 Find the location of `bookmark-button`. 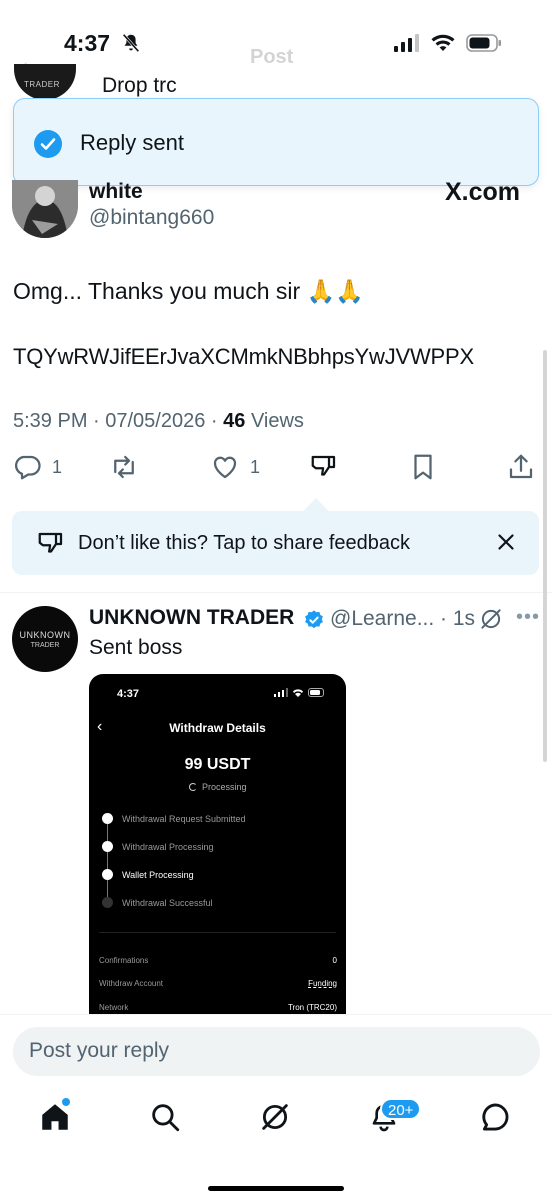

bookmark-button is located at coordinates (423, 467).